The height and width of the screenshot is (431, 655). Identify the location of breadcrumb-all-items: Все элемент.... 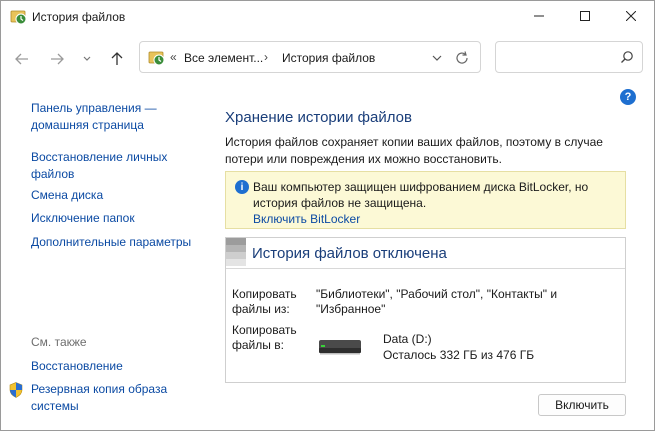
(223, 58).